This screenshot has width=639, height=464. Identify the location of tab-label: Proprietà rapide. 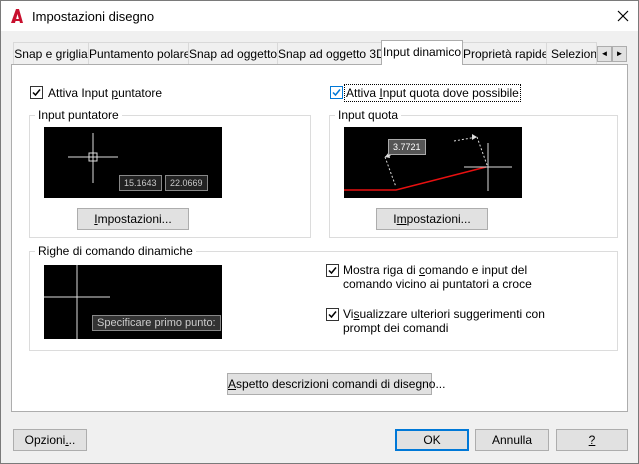
(505, 54).